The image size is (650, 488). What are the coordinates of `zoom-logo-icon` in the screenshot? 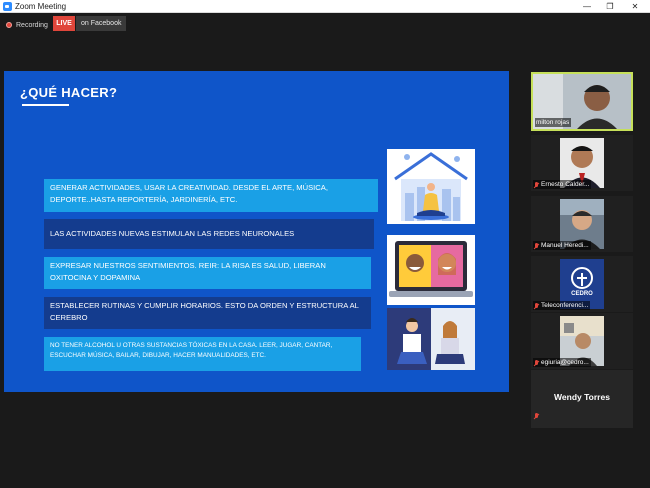 It's located at (7, 6).